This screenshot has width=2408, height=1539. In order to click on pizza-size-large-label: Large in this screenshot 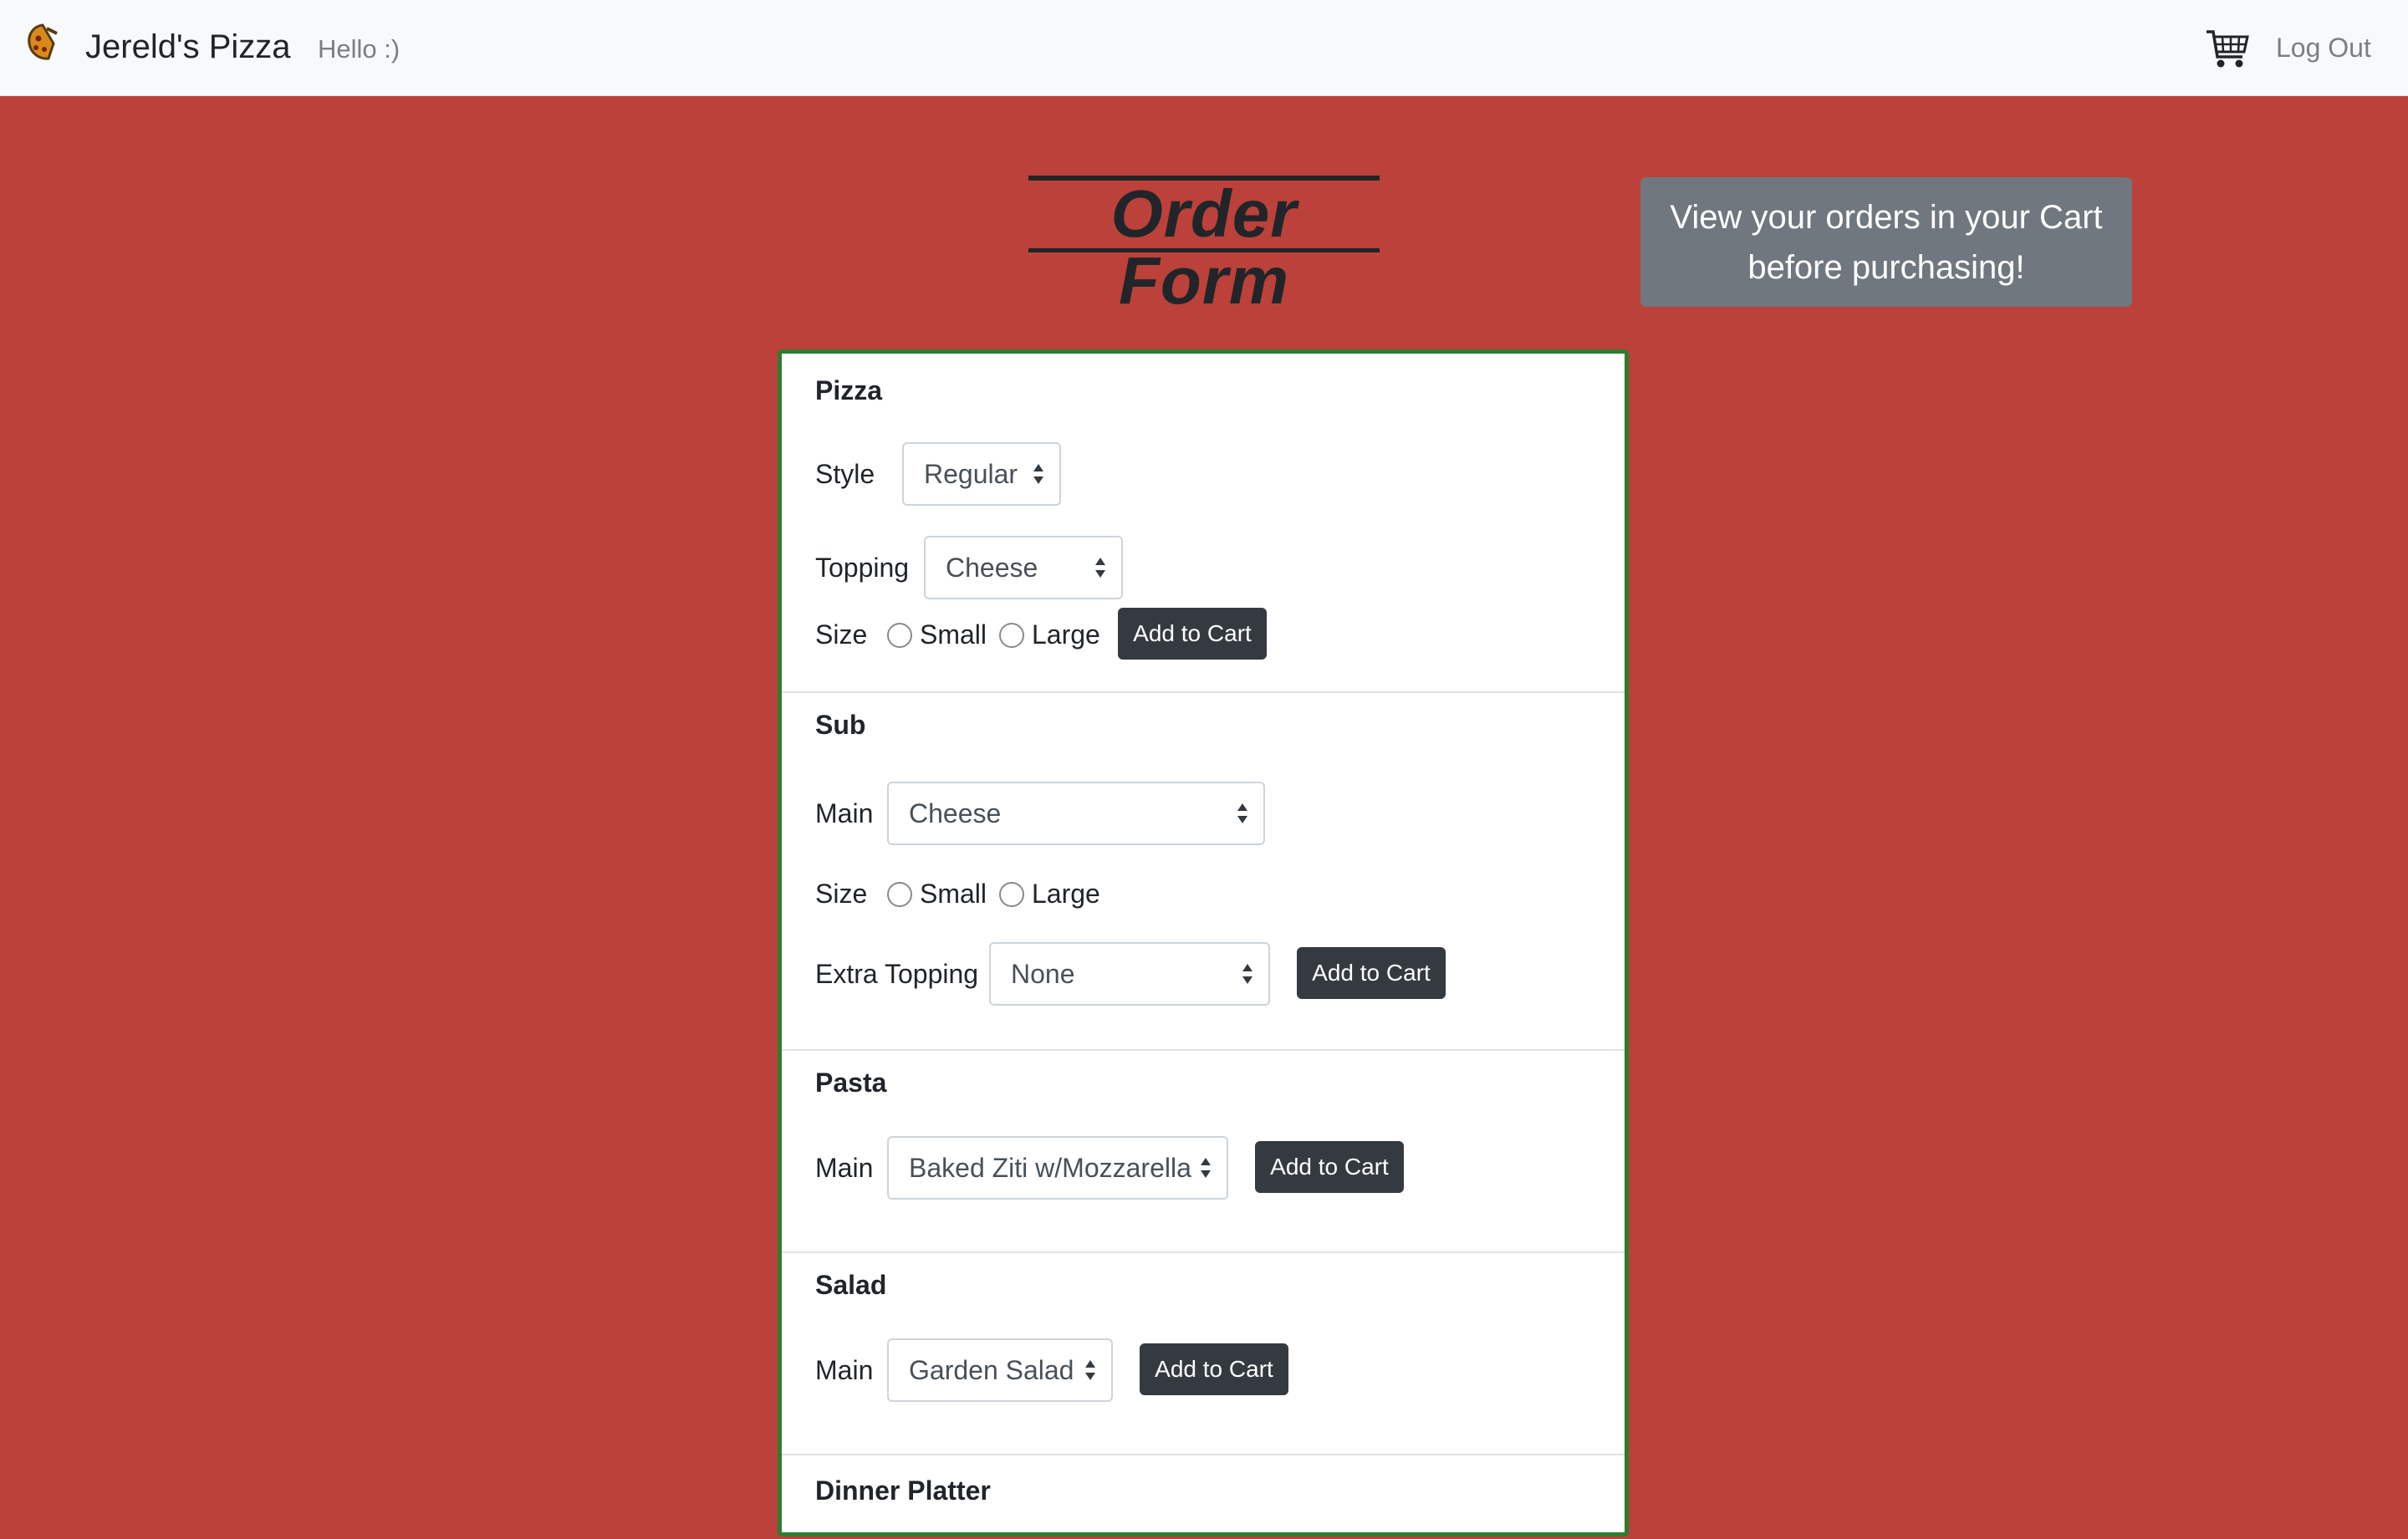, I will do `click(1066, 634)`.